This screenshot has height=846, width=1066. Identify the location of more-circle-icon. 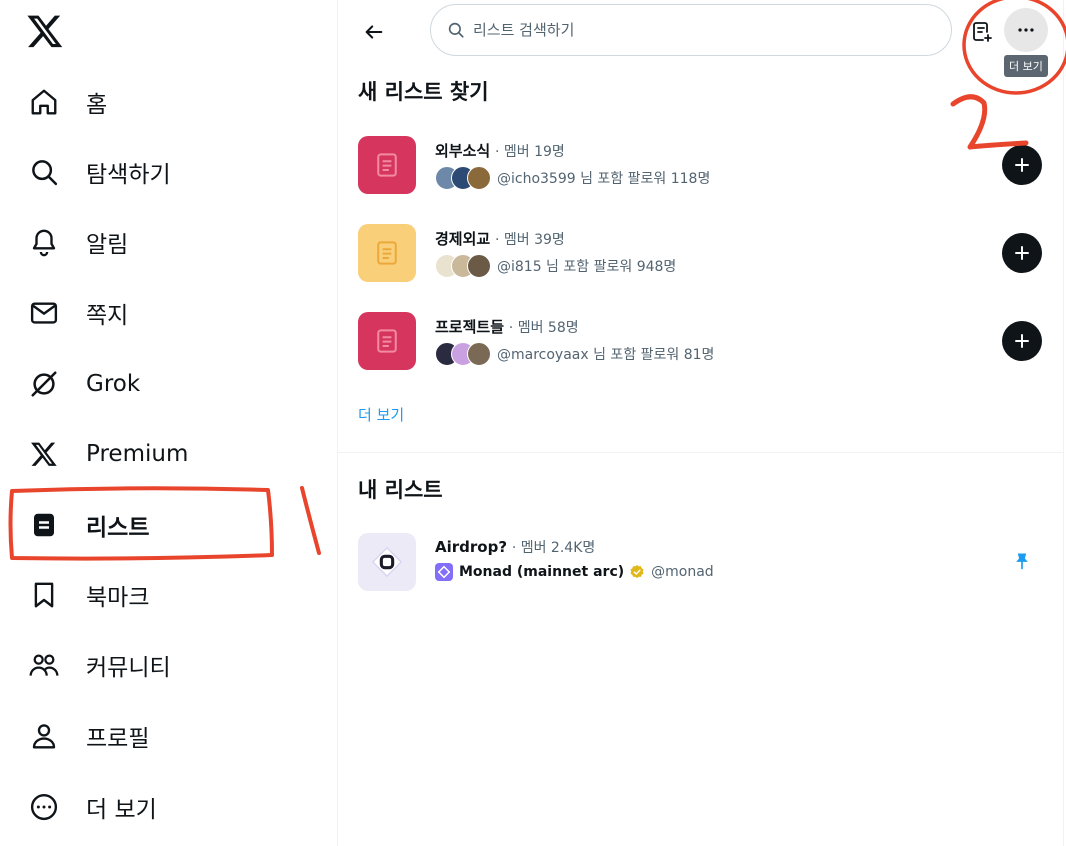
(44, 807).